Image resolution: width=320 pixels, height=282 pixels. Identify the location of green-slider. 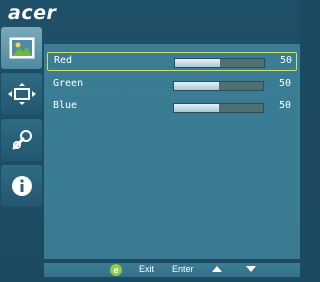
(218, 86).